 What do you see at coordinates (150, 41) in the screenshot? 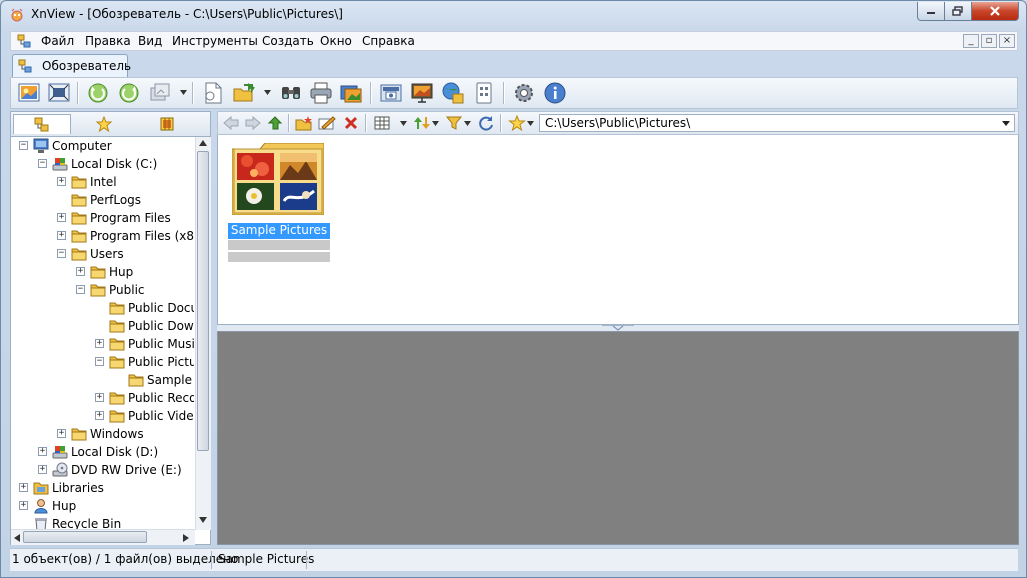
I see `menu-view: Вид` at bounding box center [150, 41].